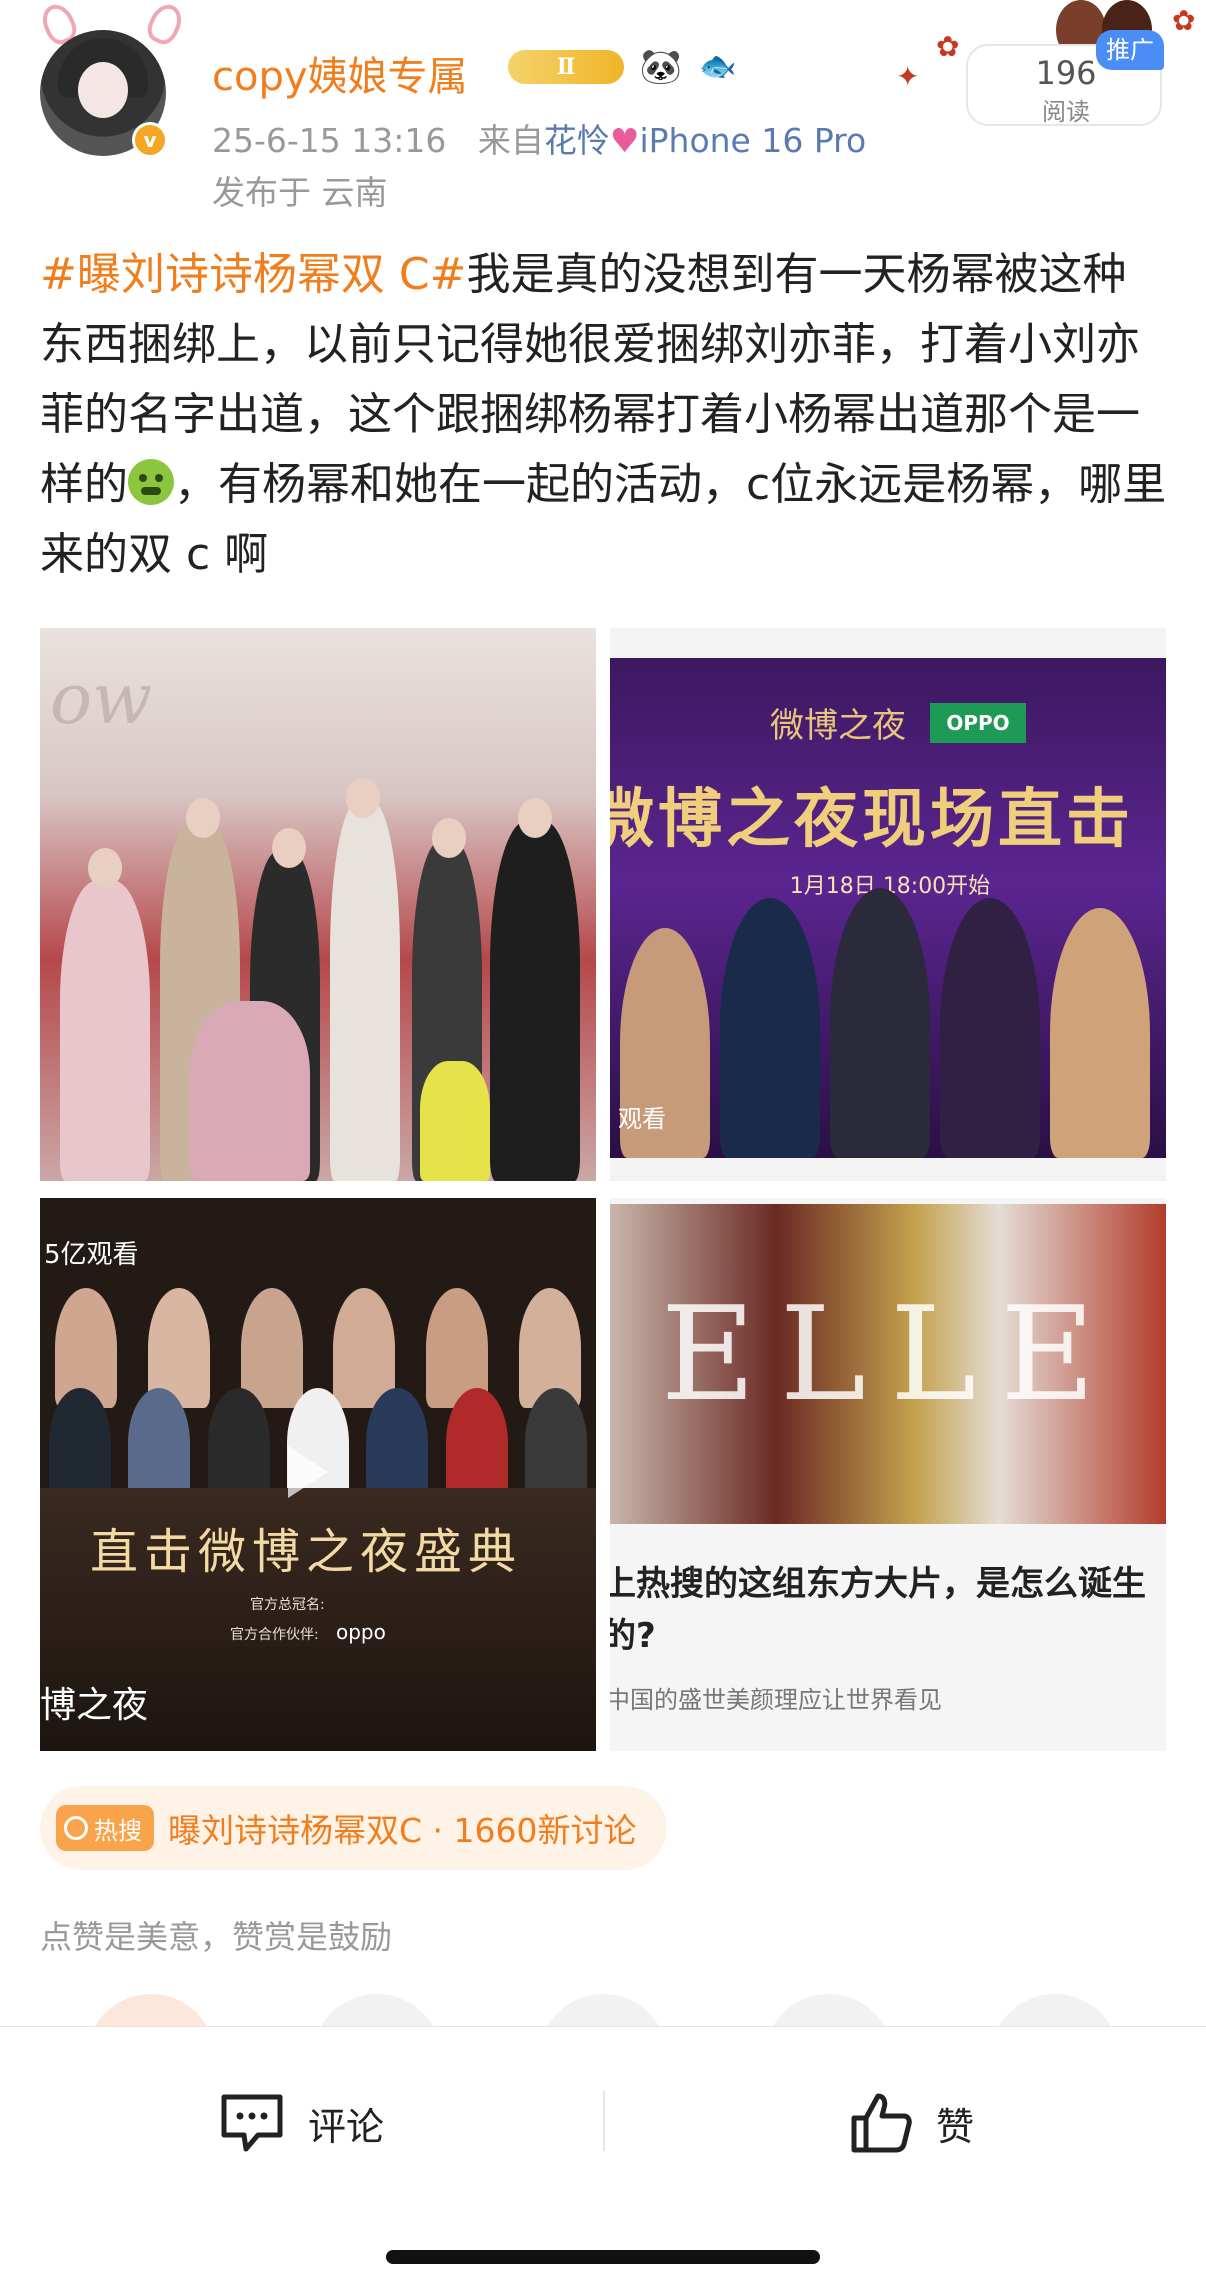 The height and width of the screenshot is (2292, 1206). Describe the element at coordinates (642, 1119) in the screenshot. I see `banner-corner-text: 观看` at that location.